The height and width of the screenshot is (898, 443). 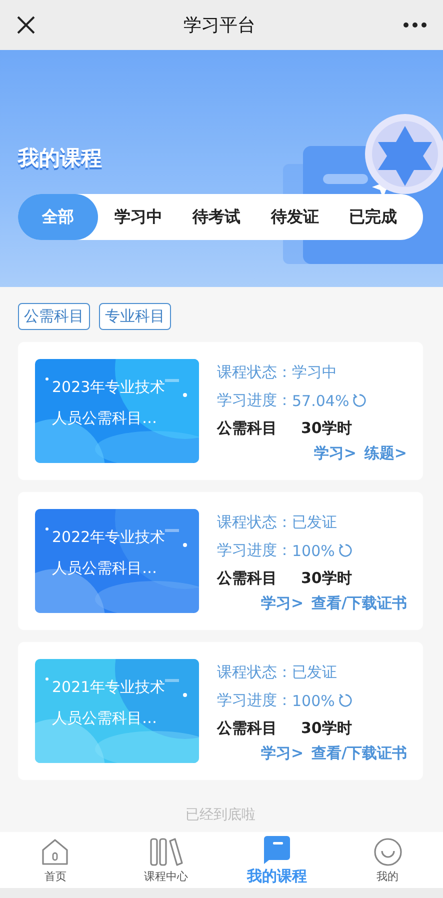 What do you see at coordinates (54, 316) in the screenshot?
I see `category-chip: 公需科目` at bounding box center [54, 316].